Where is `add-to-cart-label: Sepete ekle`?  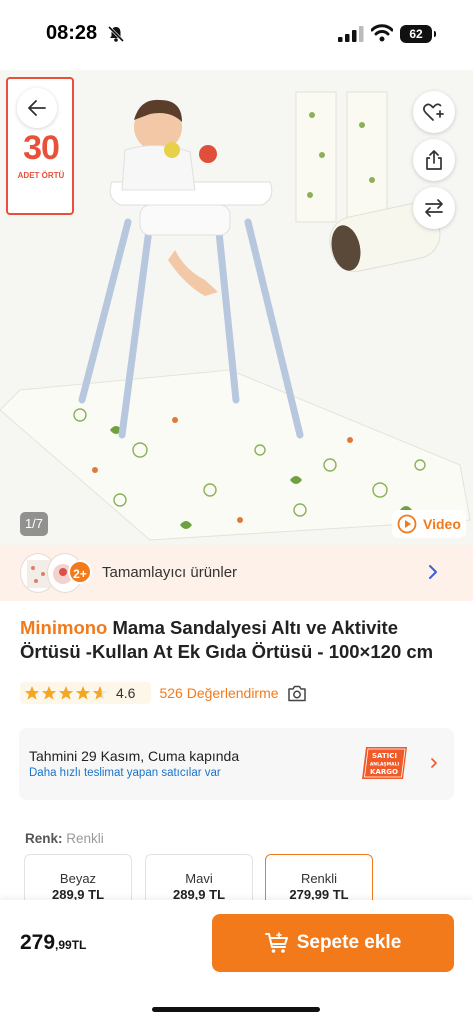 add-to-cart-label: Sepete ekle is located at coordinates (349, 942).